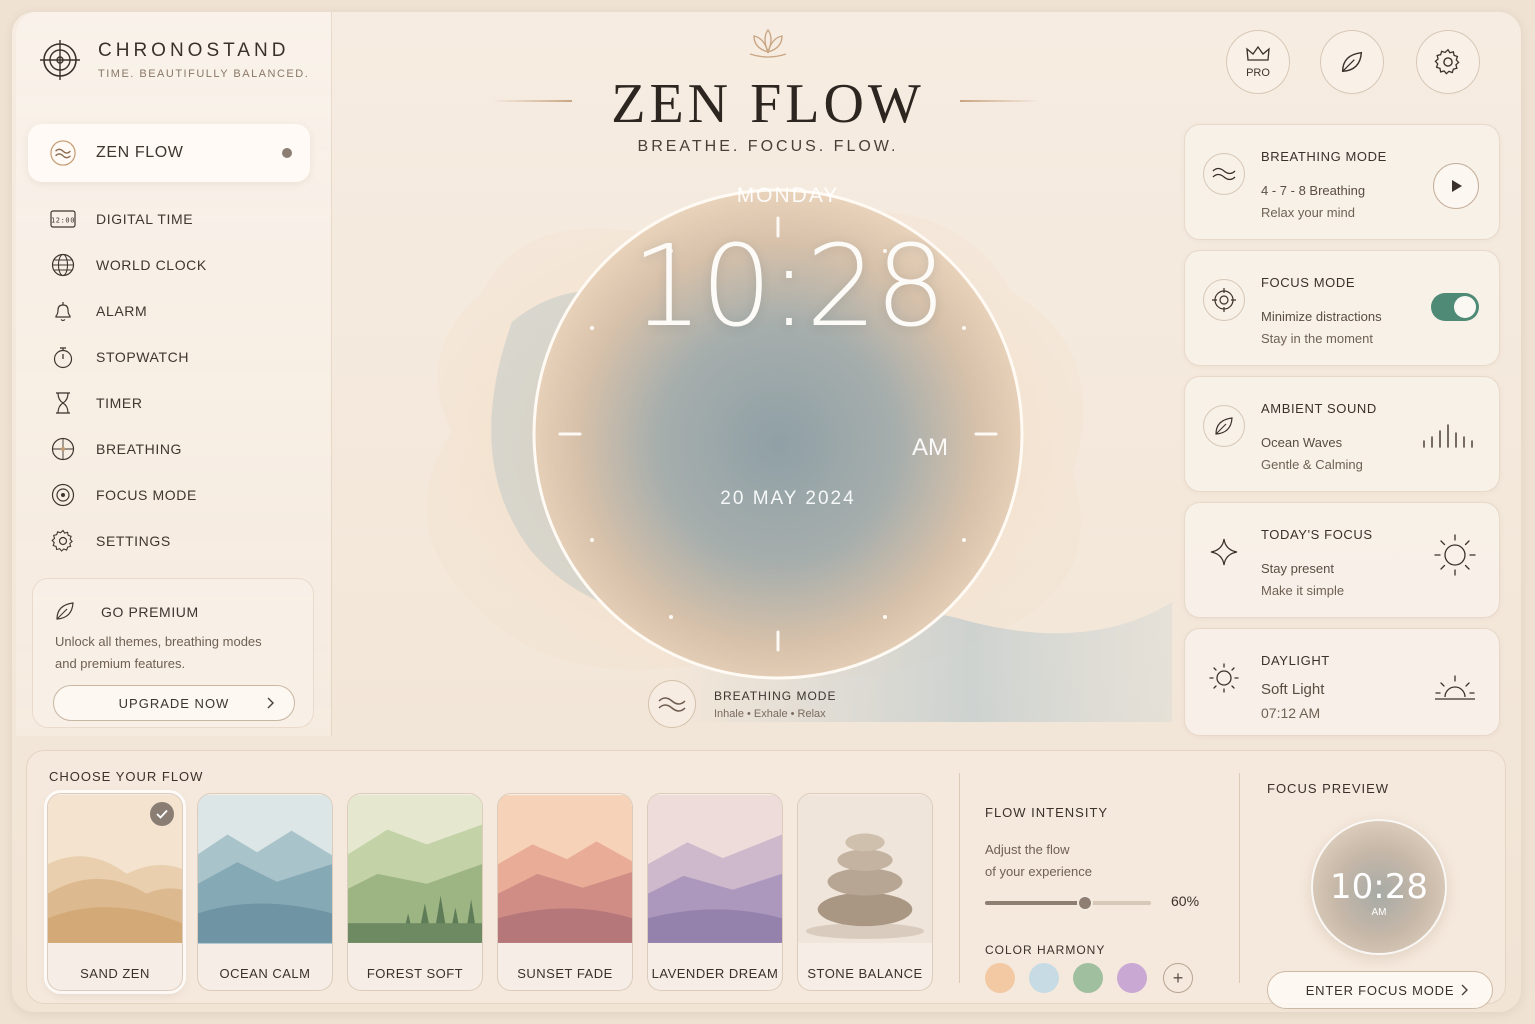  I want to click on breathing-mini-title: BREATHING MODE, so click(775, 695).